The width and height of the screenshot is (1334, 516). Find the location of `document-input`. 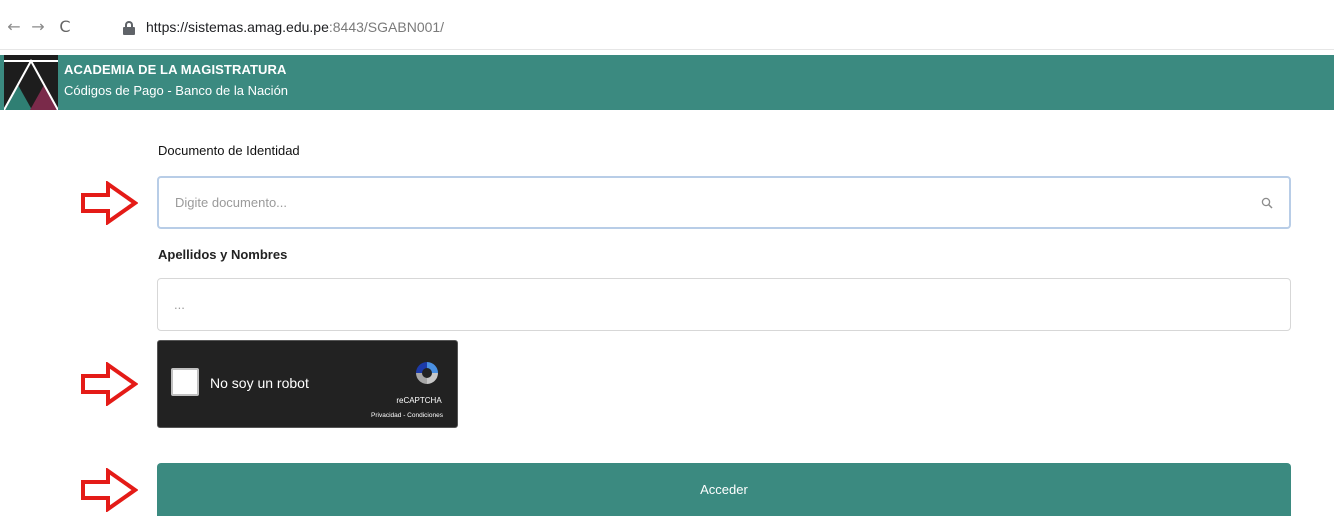

document-input is located at coordinates (715, 202).